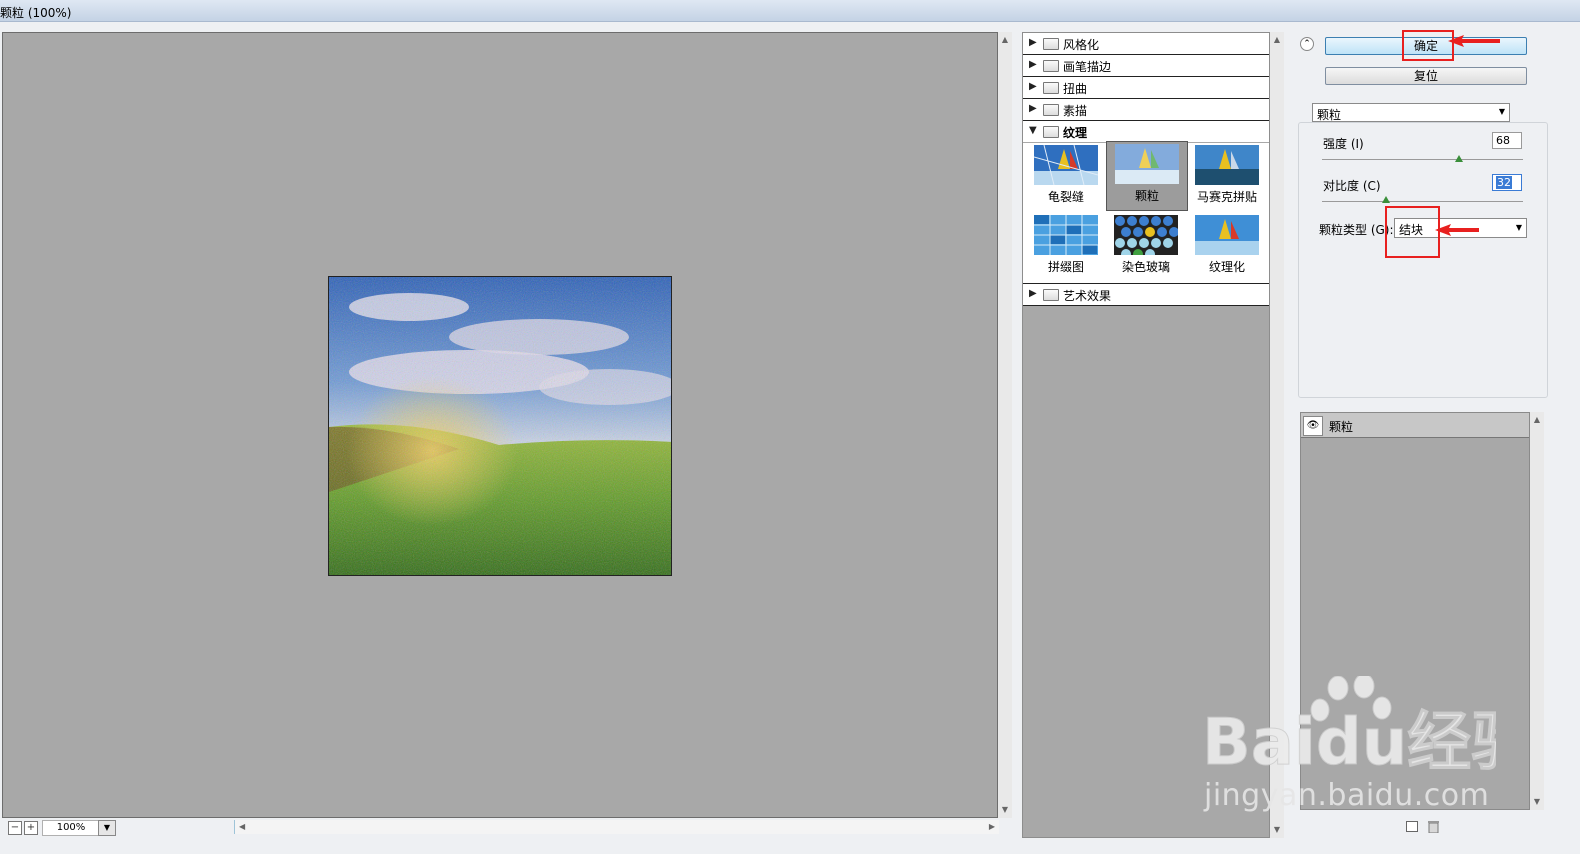 The height and width of the screenshot is (854, 1580). Describe the element at coordinates (1458, 158) in the screenshot. I see `intensity-slider-knob` at that location.